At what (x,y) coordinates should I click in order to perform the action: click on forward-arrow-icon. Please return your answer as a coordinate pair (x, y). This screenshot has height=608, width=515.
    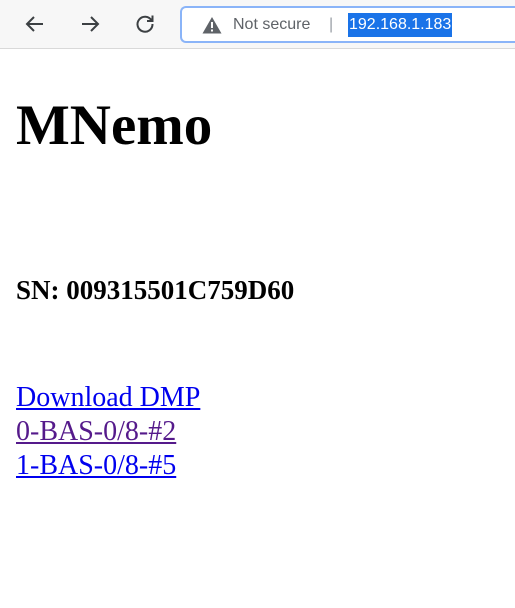
    Looking at the image, I should click on (91, 24).